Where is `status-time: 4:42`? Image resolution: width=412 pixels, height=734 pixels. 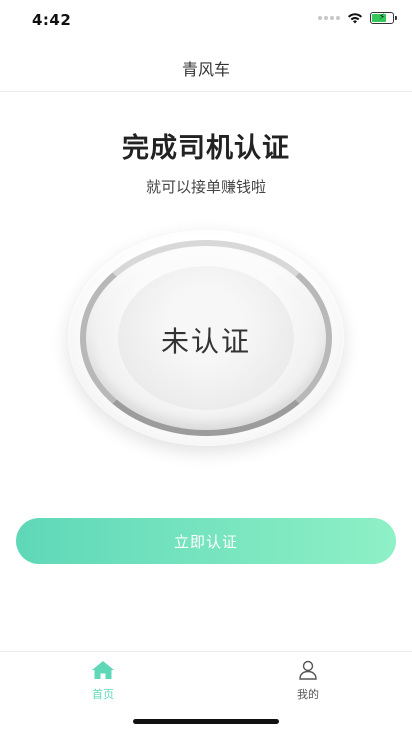 status-time: 4:42 is located at coordinates (52, 20).